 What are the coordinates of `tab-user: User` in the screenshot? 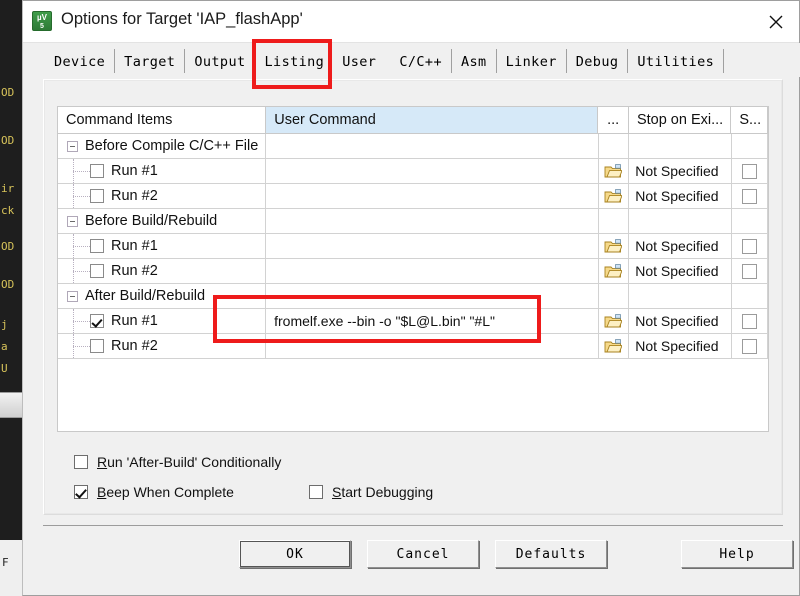 It's located at (359, 61).